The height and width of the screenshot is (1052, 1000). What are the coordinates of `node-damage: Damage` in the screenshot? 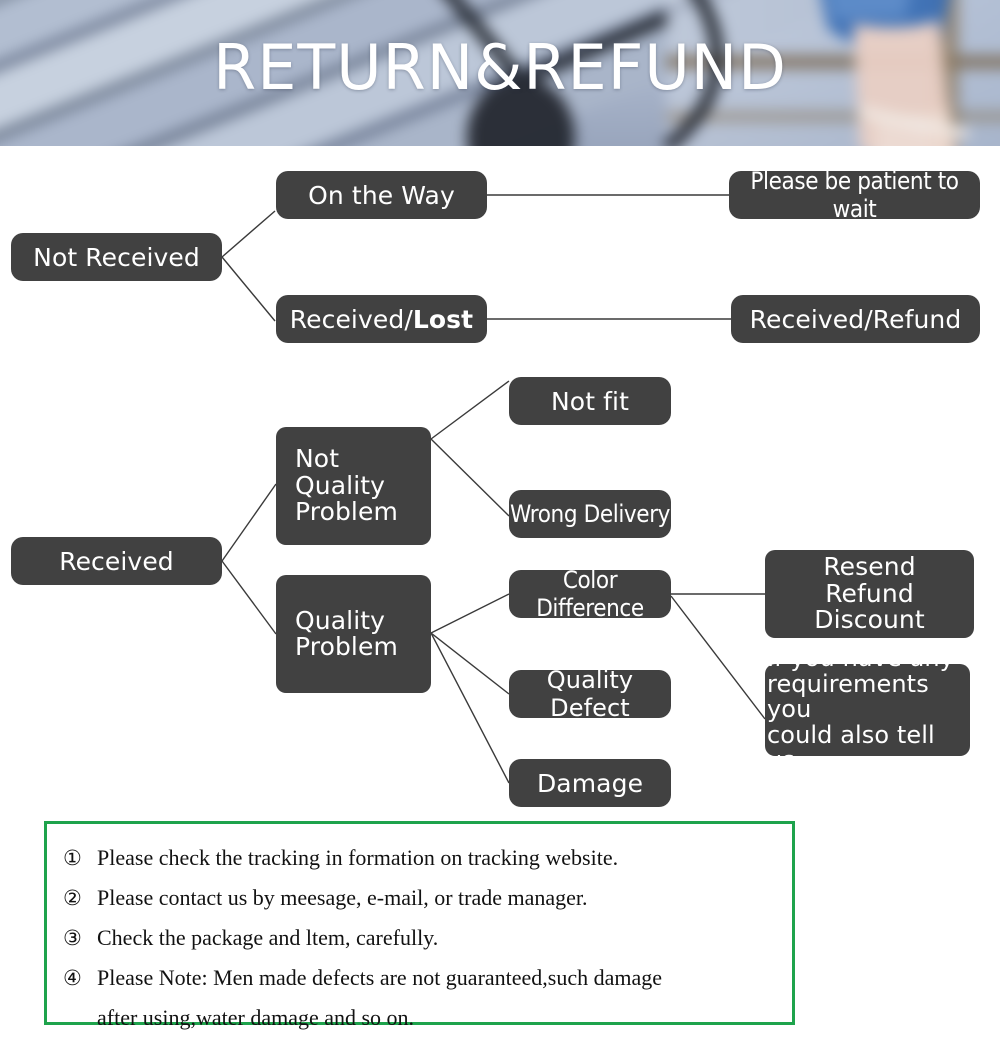 It's located at (590, 783).